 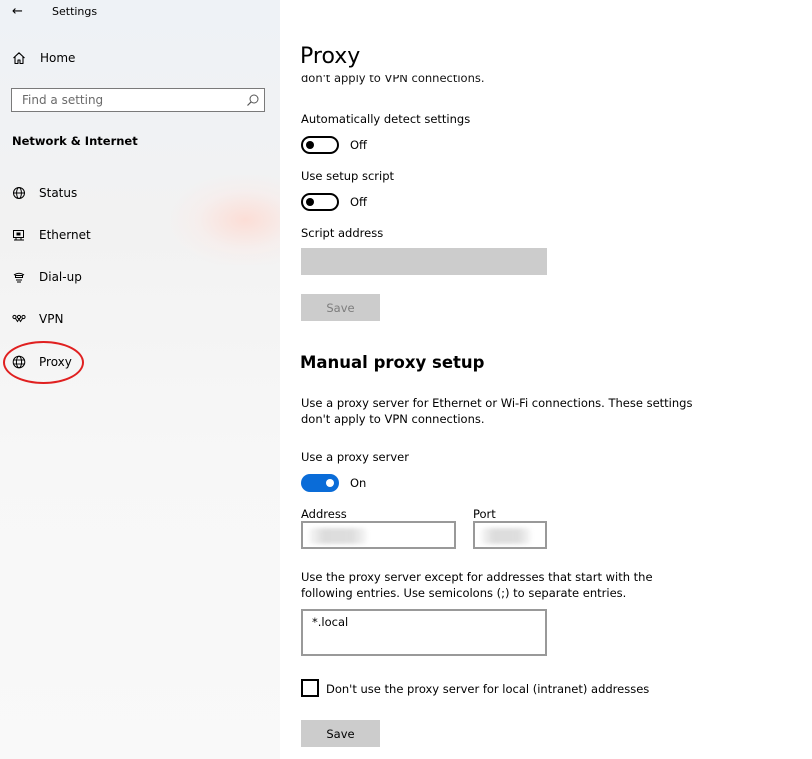 I want to click on cut-text-line: don't apply to VPN connections., so click(x=393, y=80).